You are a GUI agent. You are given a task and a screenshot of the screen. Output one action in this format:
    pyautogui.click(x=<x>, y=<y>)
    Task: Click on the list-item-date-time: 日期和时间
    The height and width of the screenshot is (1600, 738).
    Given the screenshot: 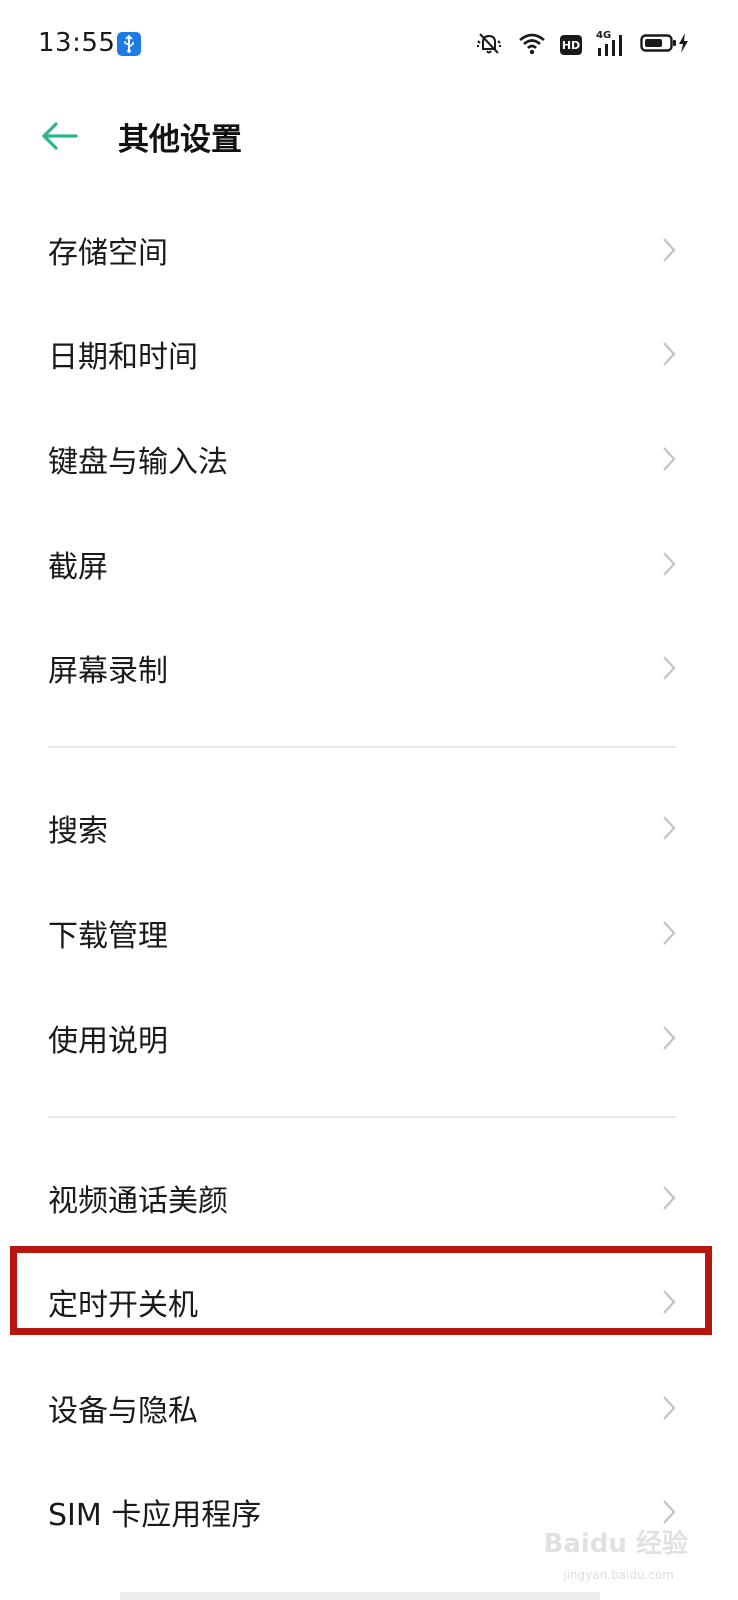 What is the action you would take?
    pyautogui.click(x=369, y=354)
    